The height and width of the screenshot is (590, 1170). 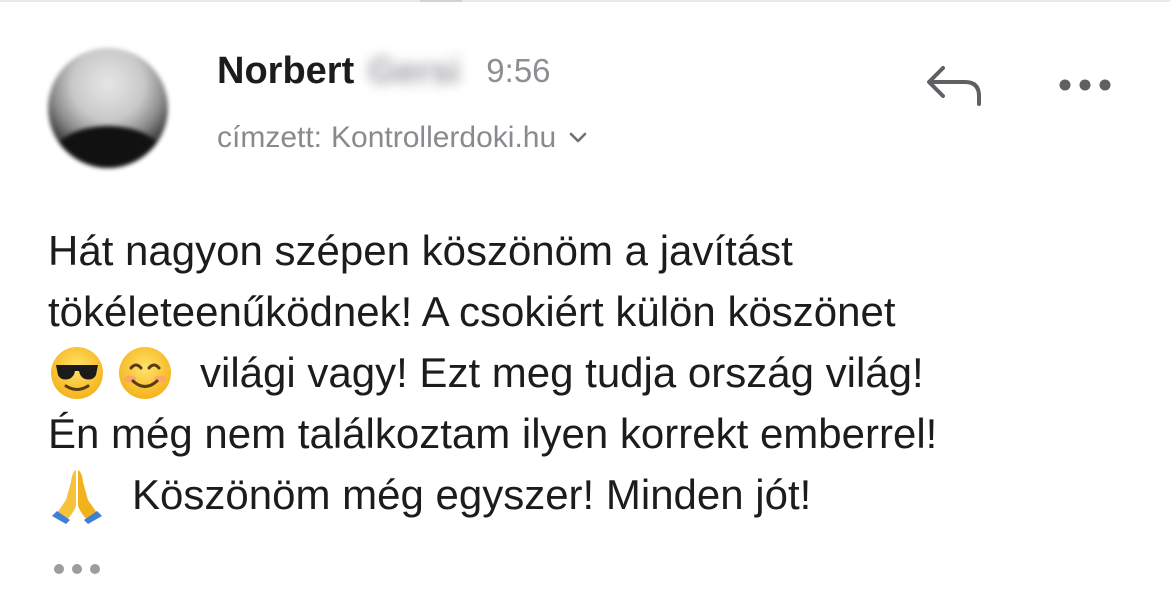 What do you see at coordinates (270, 137) in the screenshot?
I see `recipient-label: címzett:` at bounding box center [270, 137].